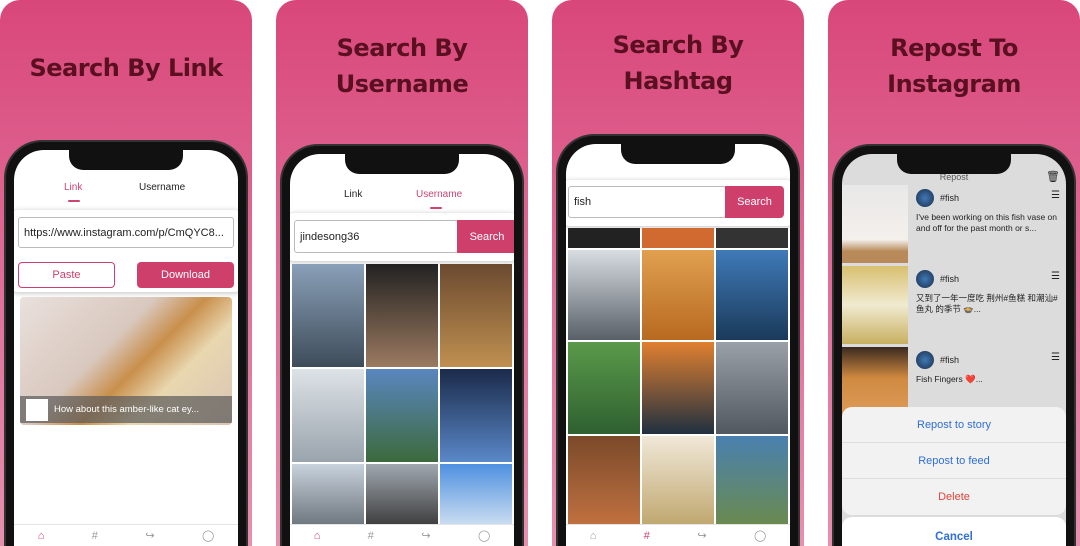 The width and height of the screenshot is (1080, 546). I want to click on hashtag-input: fish, so click(647, 202).